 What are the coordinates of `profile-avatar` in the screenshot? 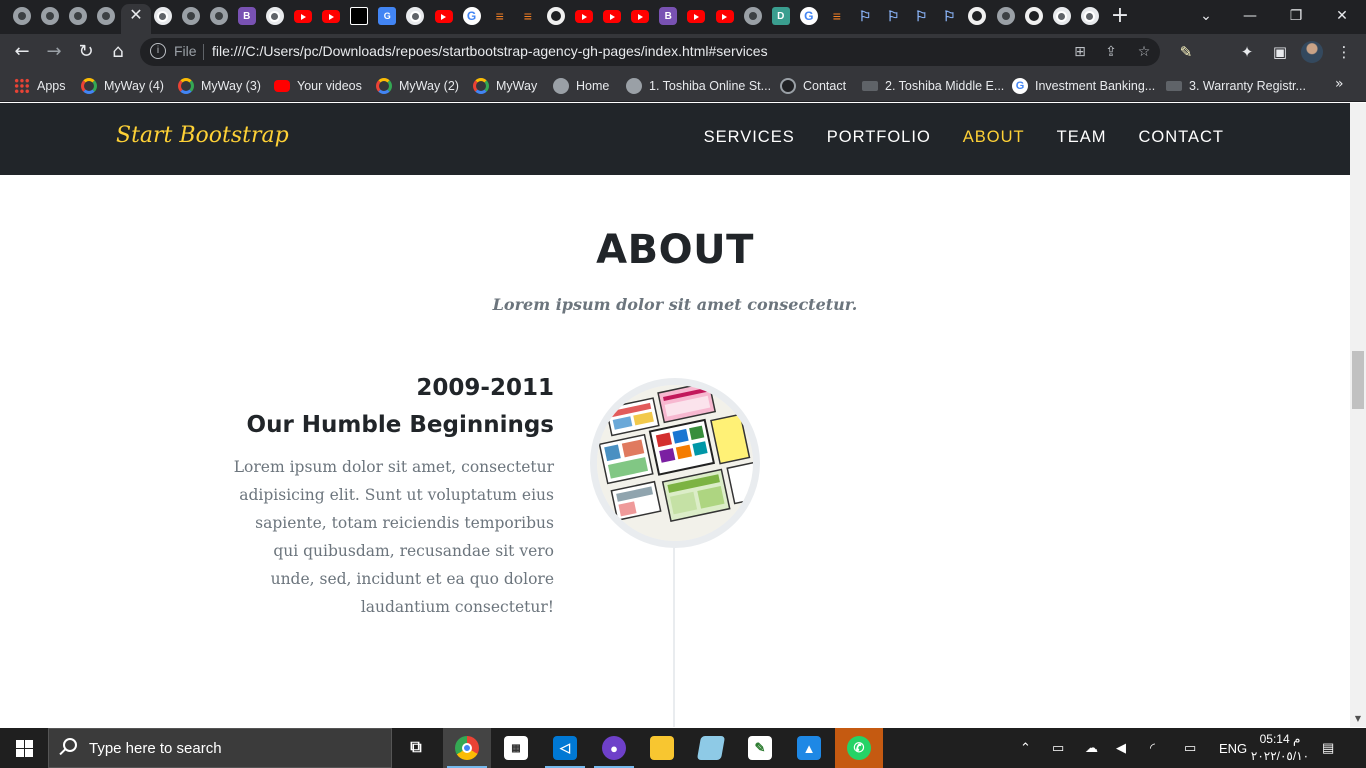 It's located at (1312, 52).